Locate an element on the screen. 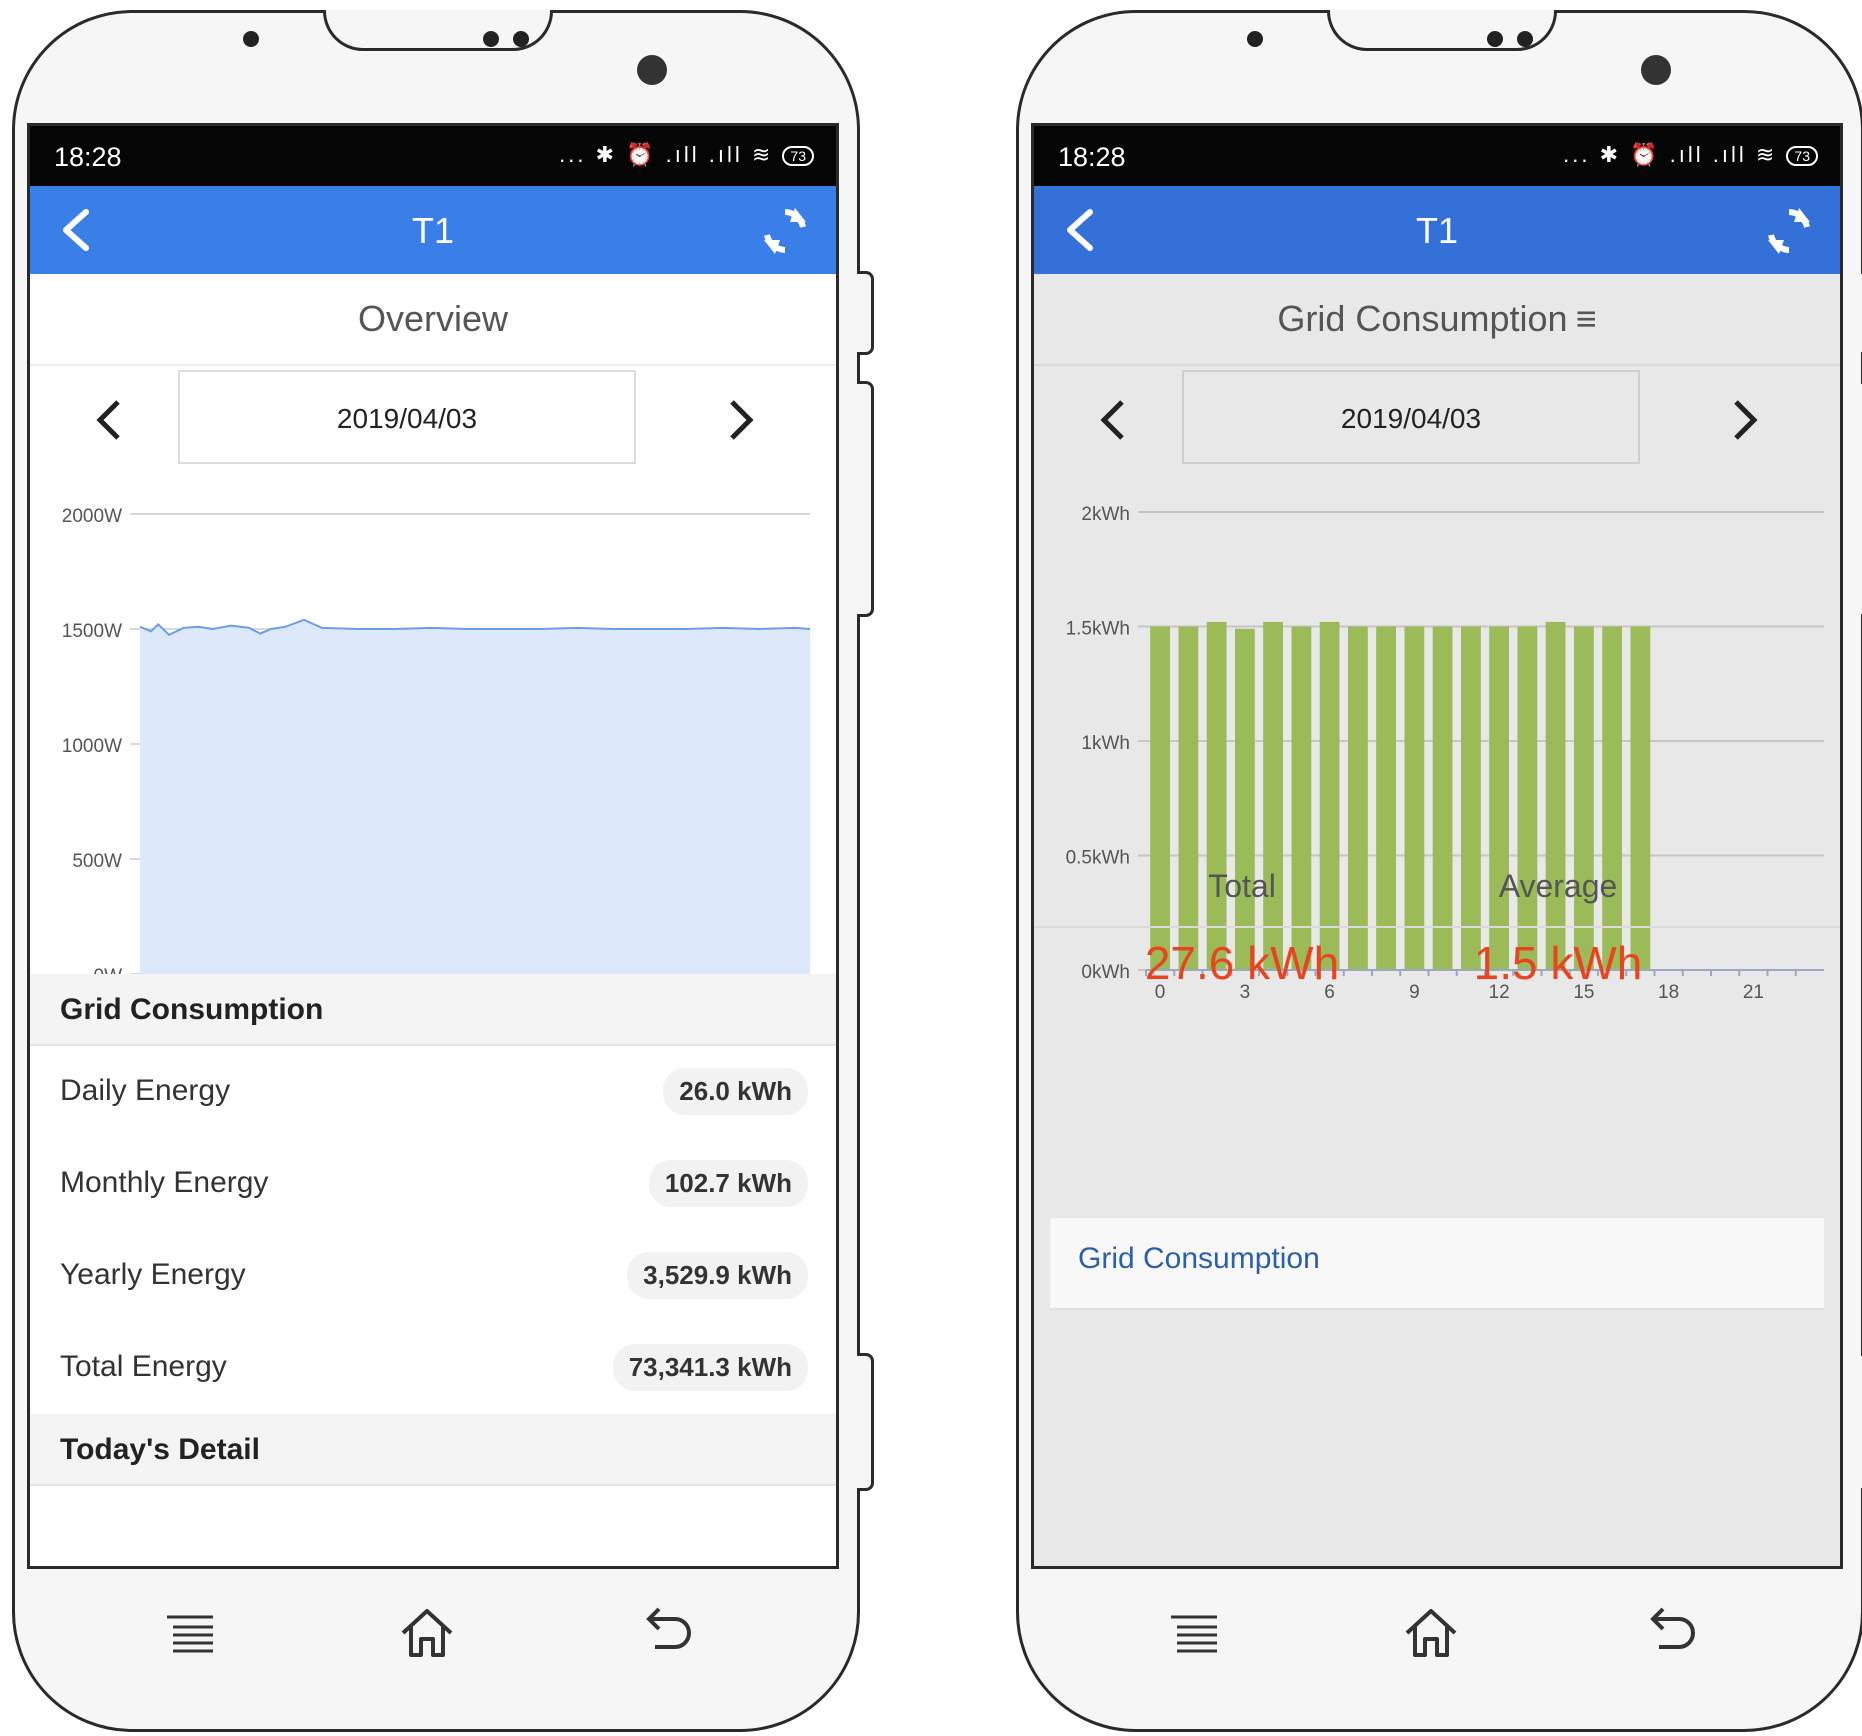  y-tick-label: 2kWh is located at coordinates (1105, 514).